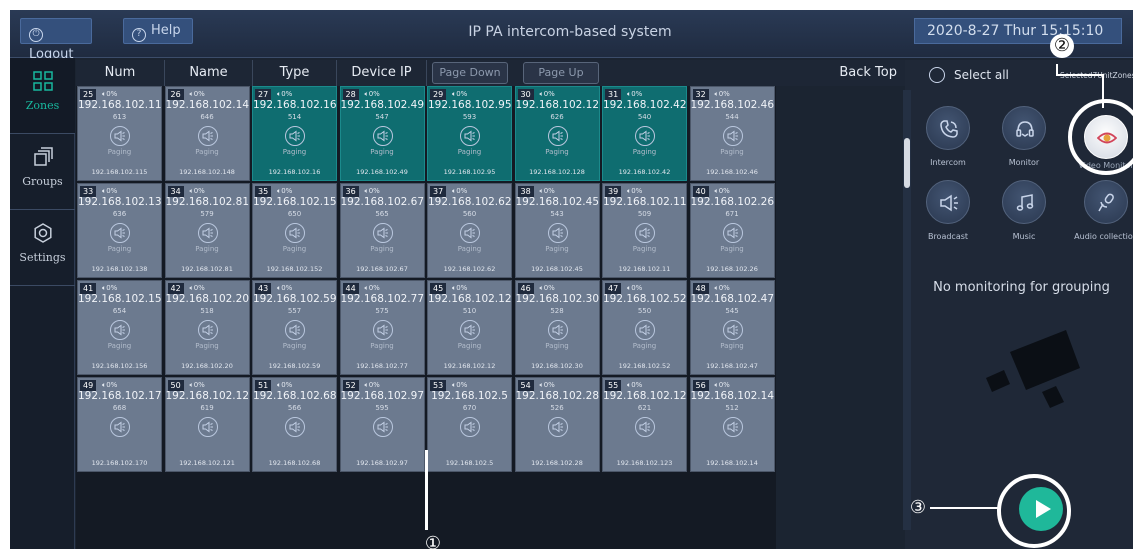 Image resolution: width=1133 pixels, height=549 pixels. Describe the element at coordinates (732, 311) in the screenshot. I see `zone-code: 545` at that location.